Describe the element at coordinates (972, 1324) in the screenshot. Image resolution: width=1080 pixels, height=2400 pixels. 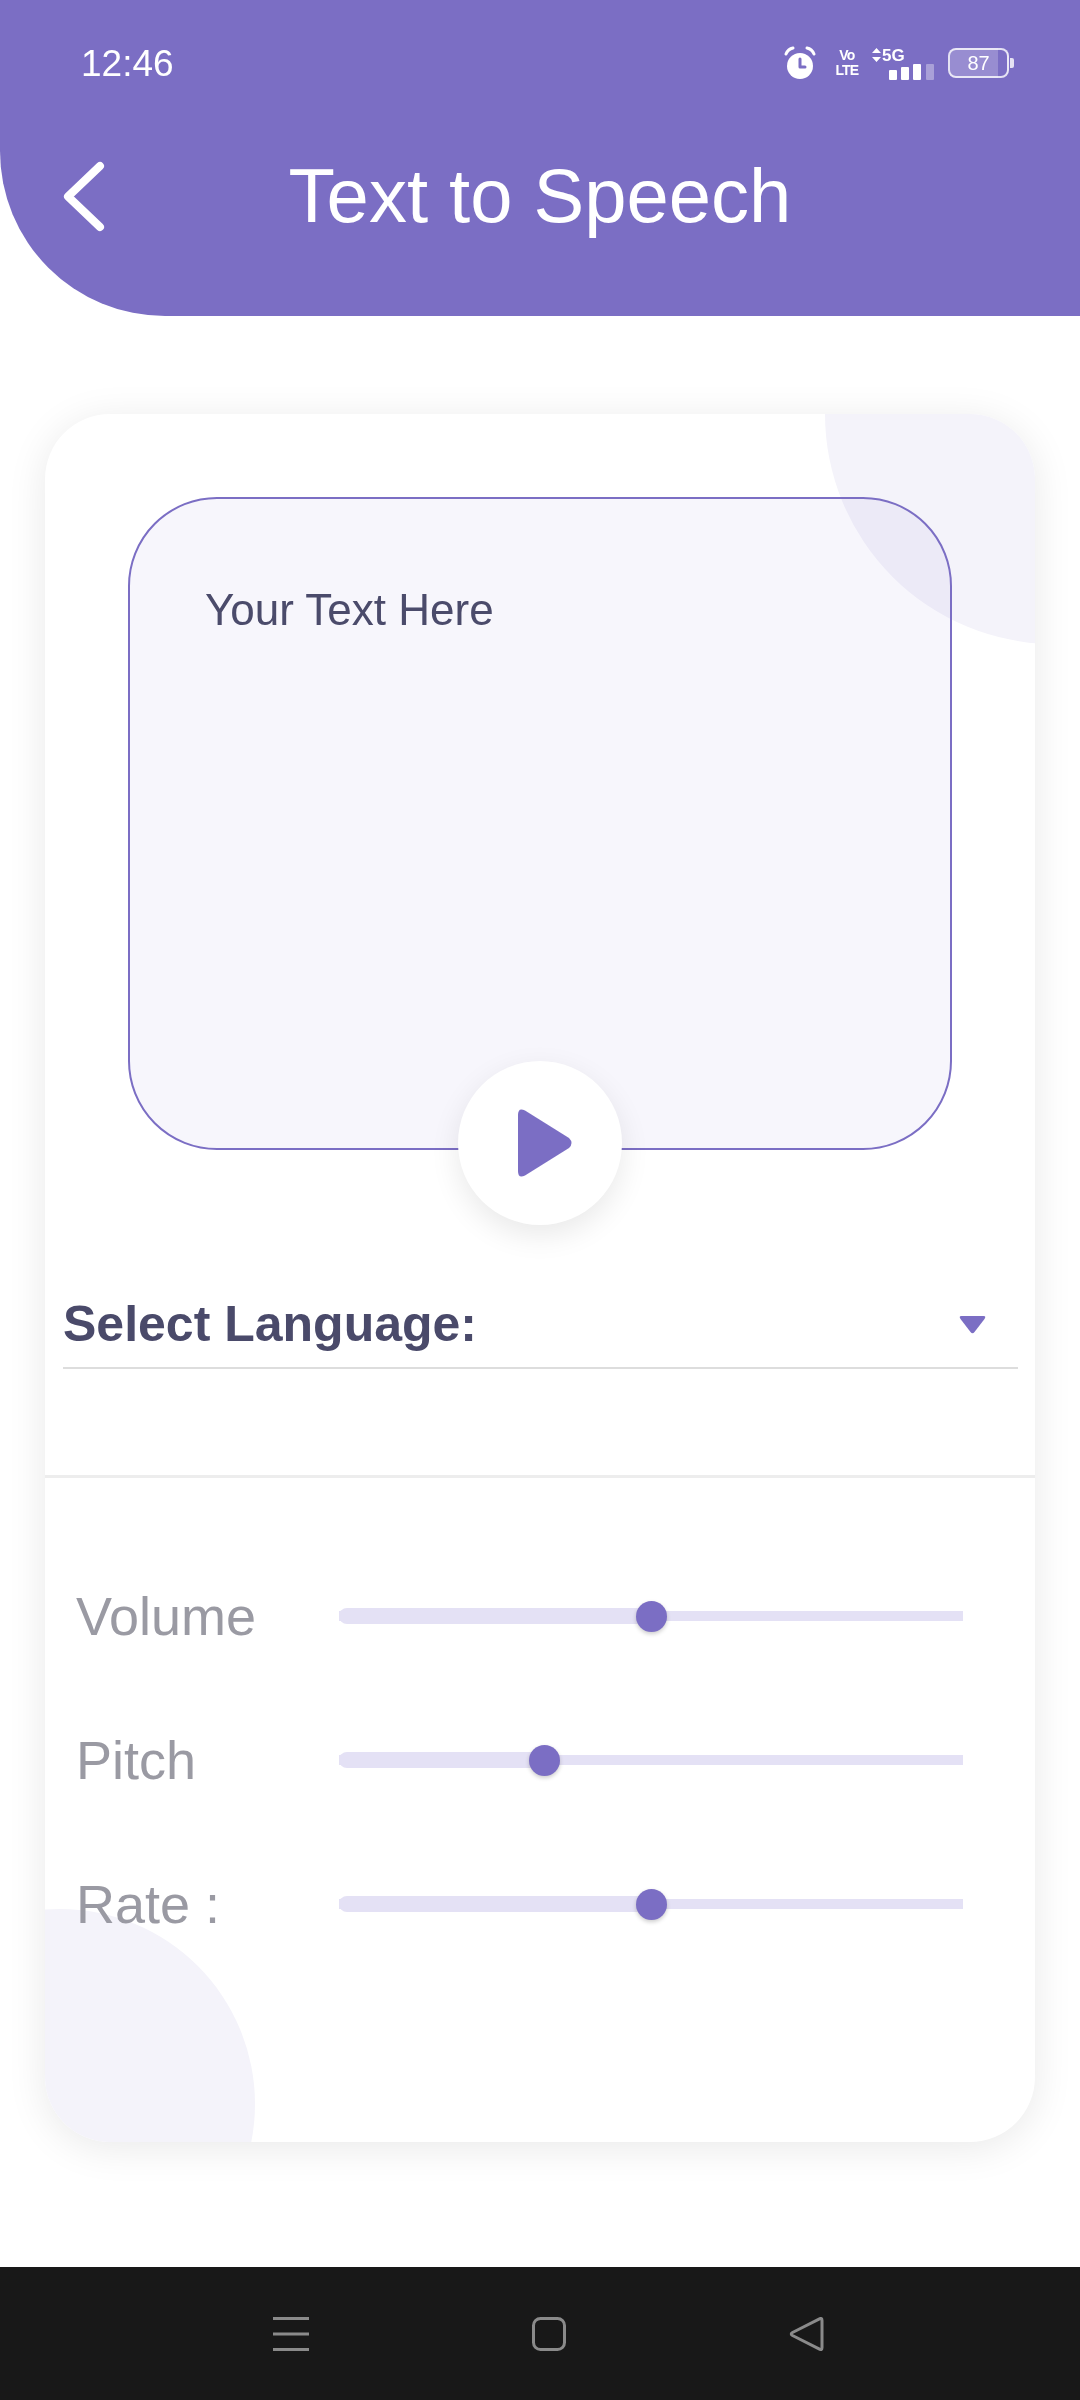
I see `caret-icon` at that location.